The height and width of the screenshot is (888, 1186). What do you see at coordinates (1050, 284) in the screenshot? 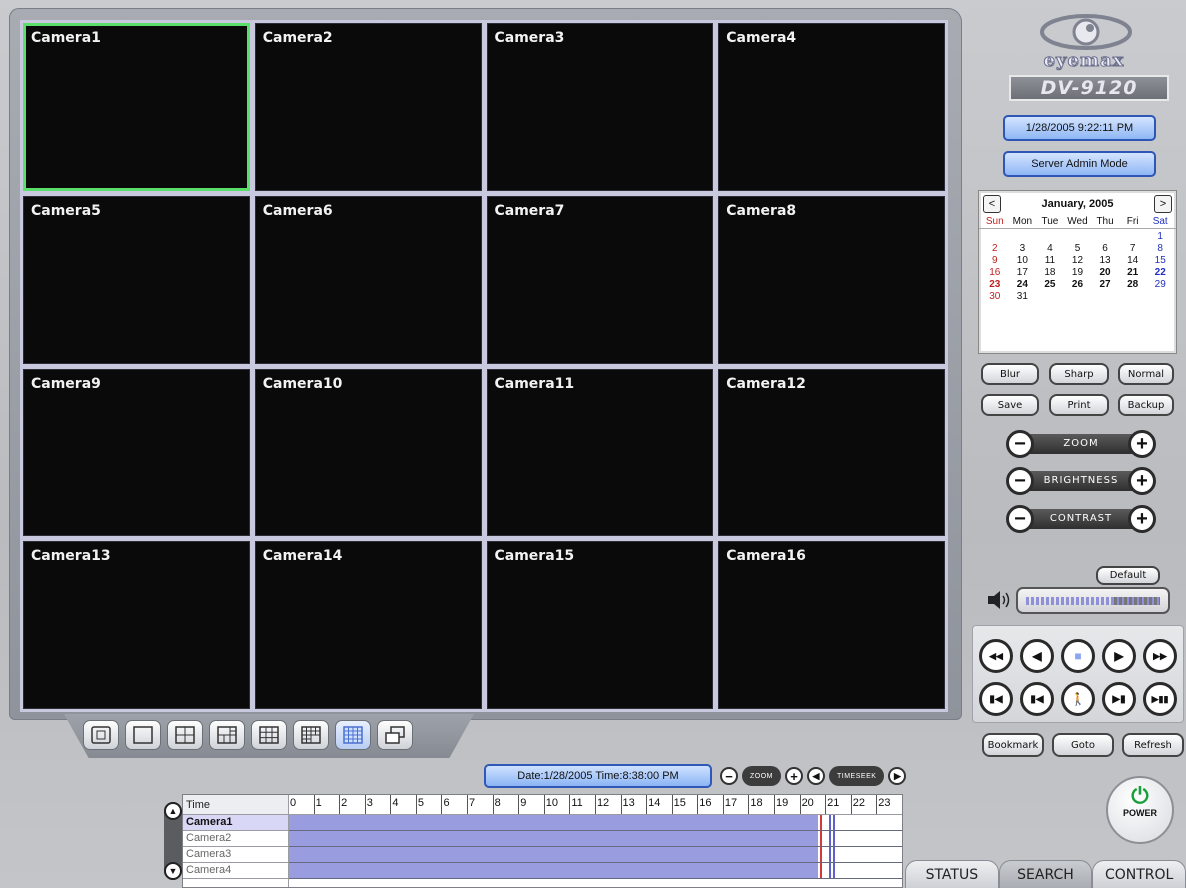
I see `calendar-day: 25` at bounding box center [1050, 284].